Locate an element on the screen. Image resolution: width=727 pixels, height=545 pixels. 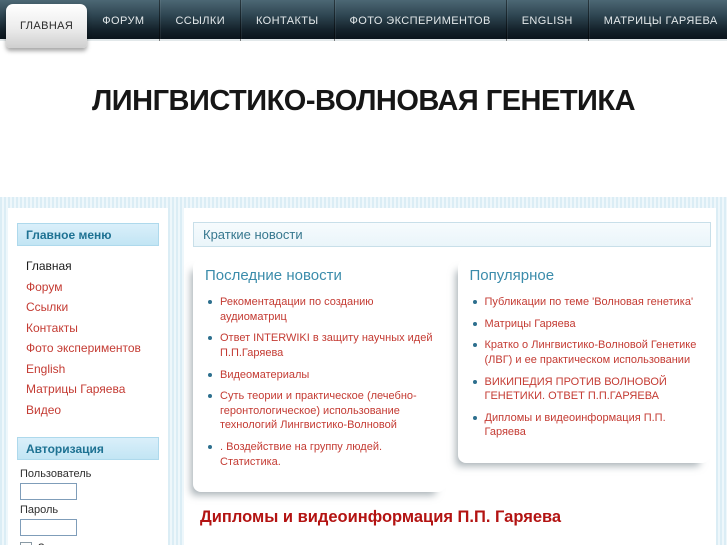
nav-tab: ССЫЛКИ is located at coordinates (200, 20).